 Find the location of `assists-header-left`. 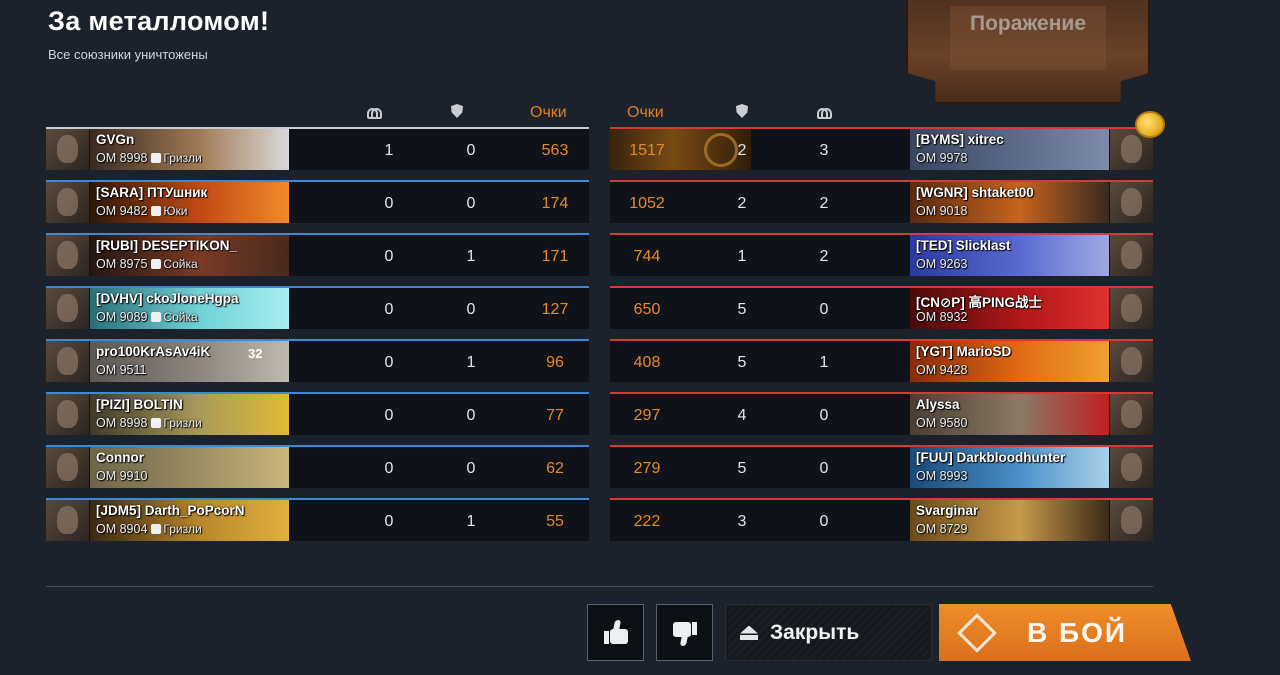

assists-header-left is located at coordinates (457, 113).